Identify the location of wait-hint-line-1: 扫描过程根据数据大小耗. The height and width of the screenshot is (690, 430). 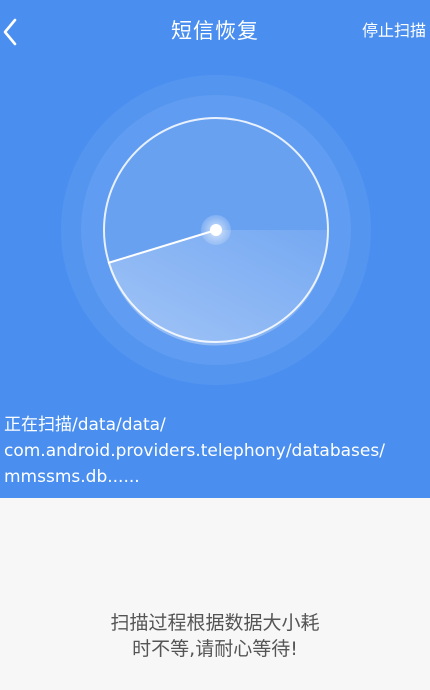
(215, 623).